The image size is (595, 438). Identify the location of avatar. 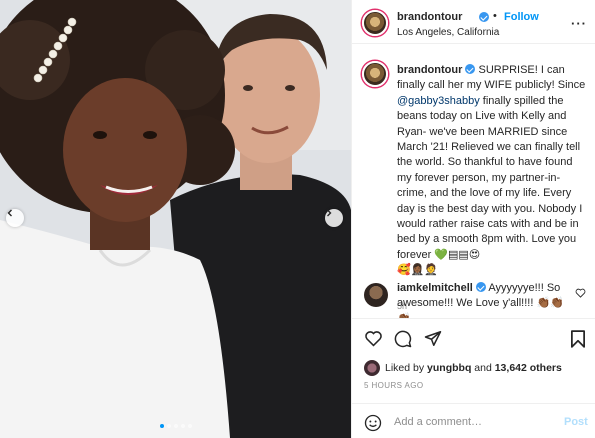
(375, 23).